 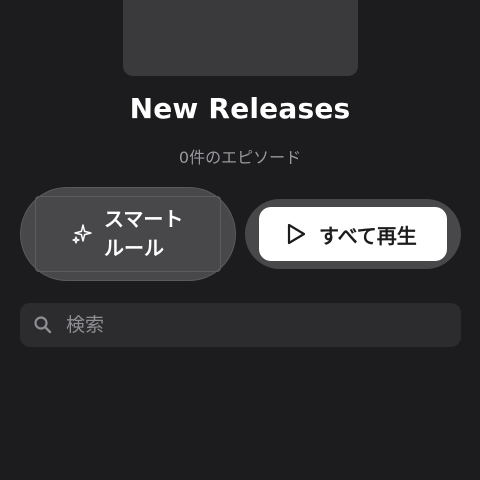 I want to click on search-input, so click(x=256, y=325).